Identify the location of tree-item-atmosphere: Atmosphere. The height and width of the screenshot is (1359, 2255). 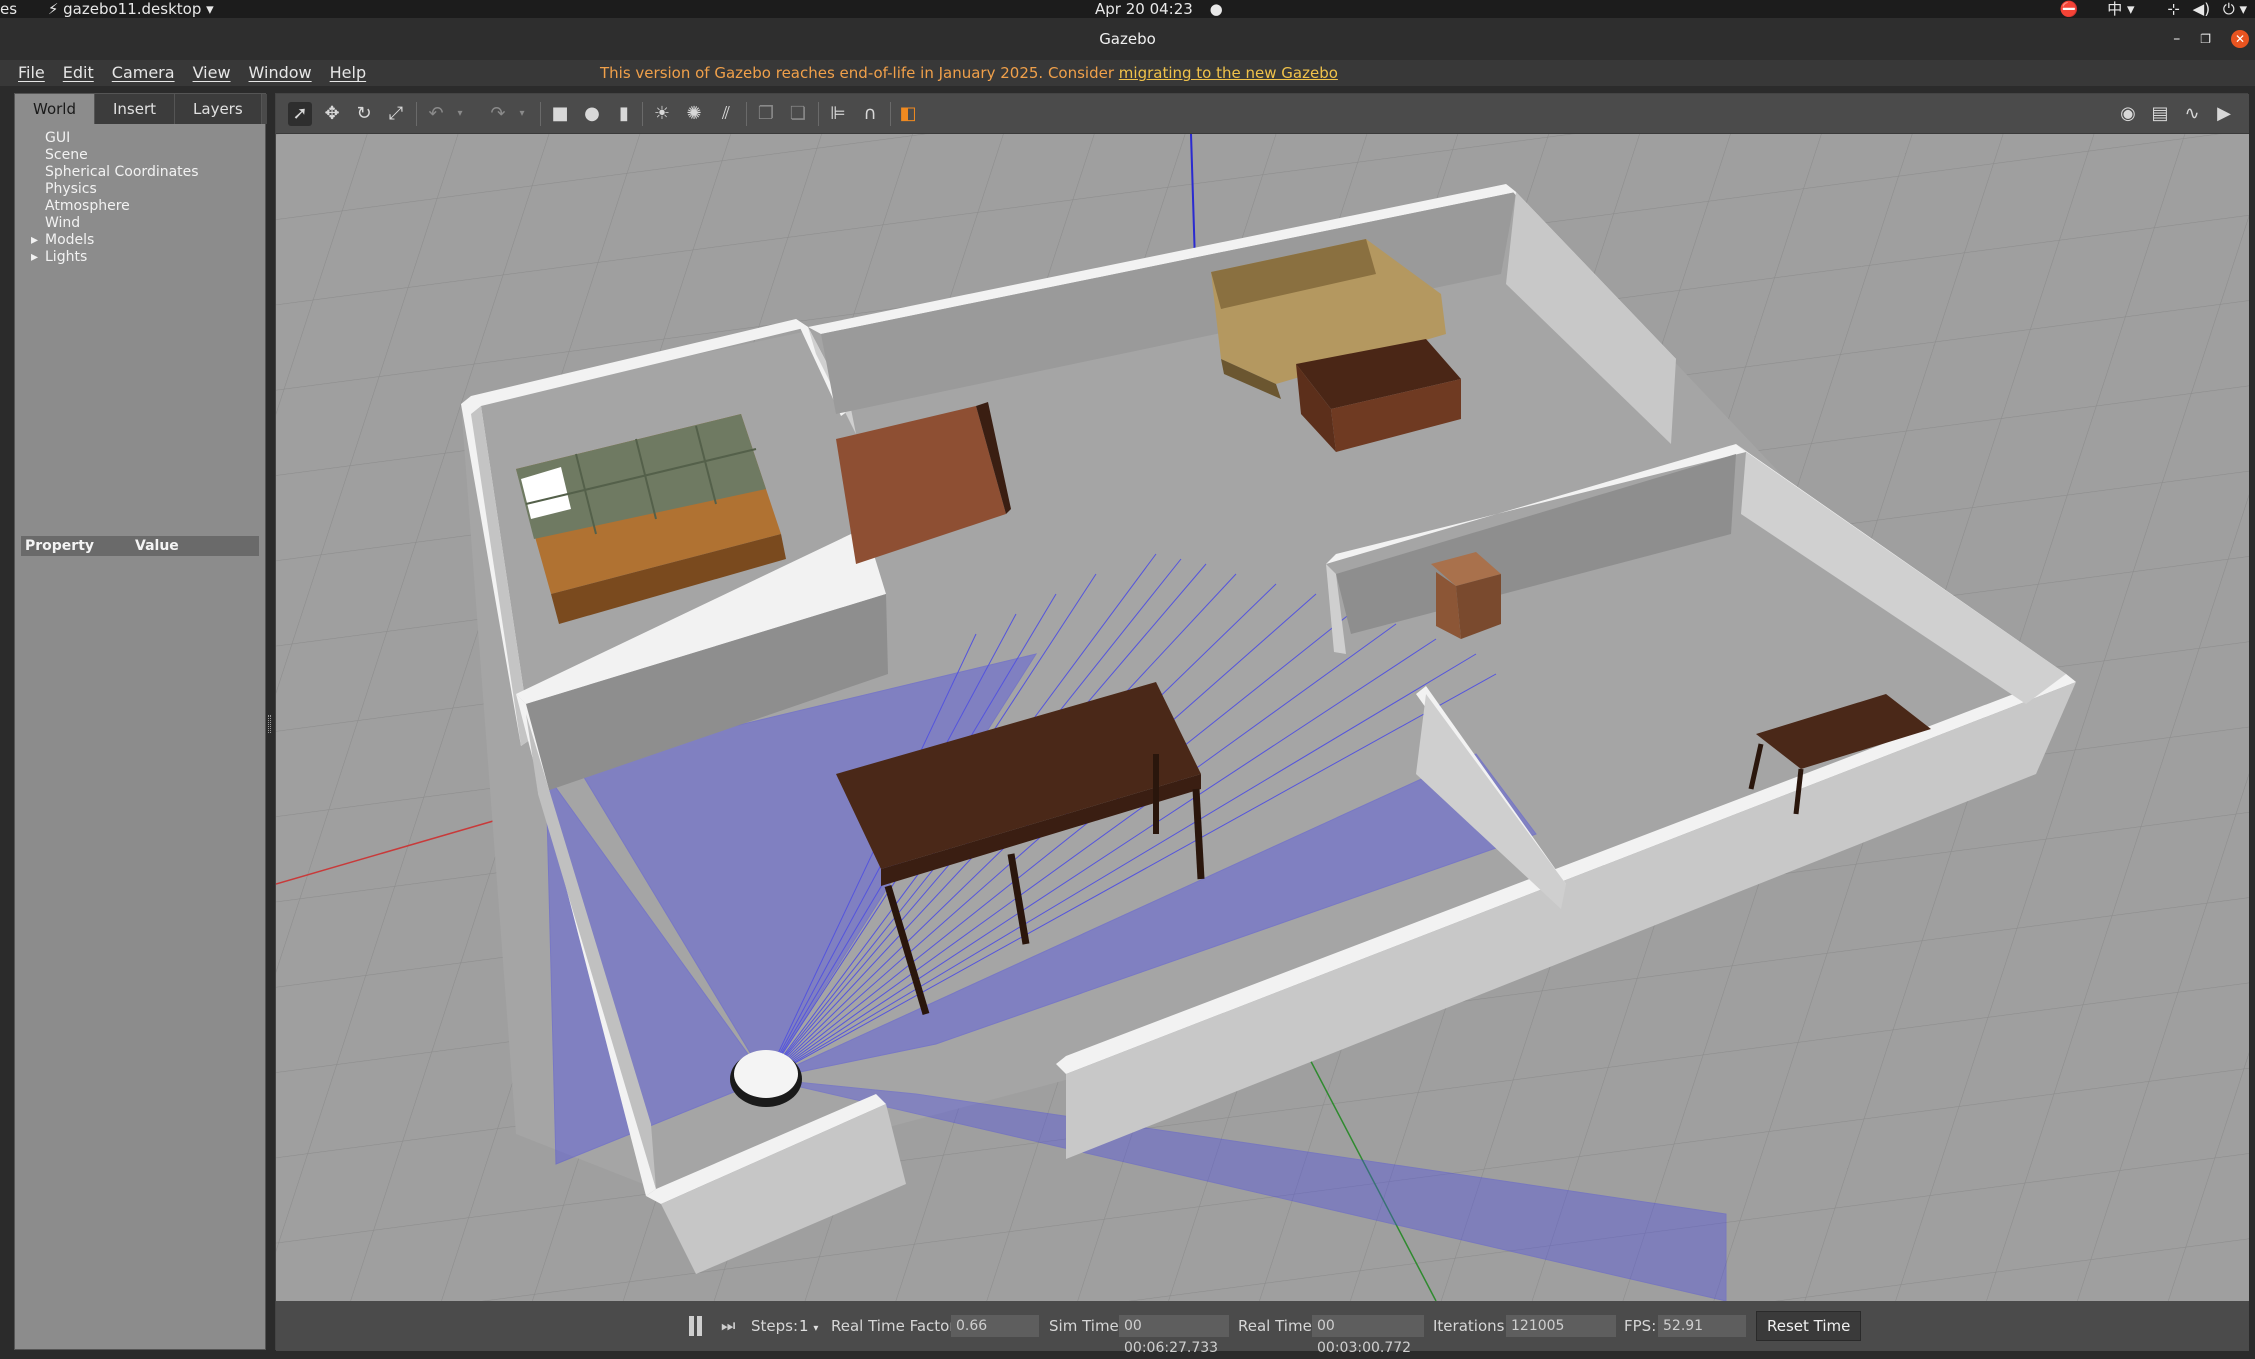
(112, 206).